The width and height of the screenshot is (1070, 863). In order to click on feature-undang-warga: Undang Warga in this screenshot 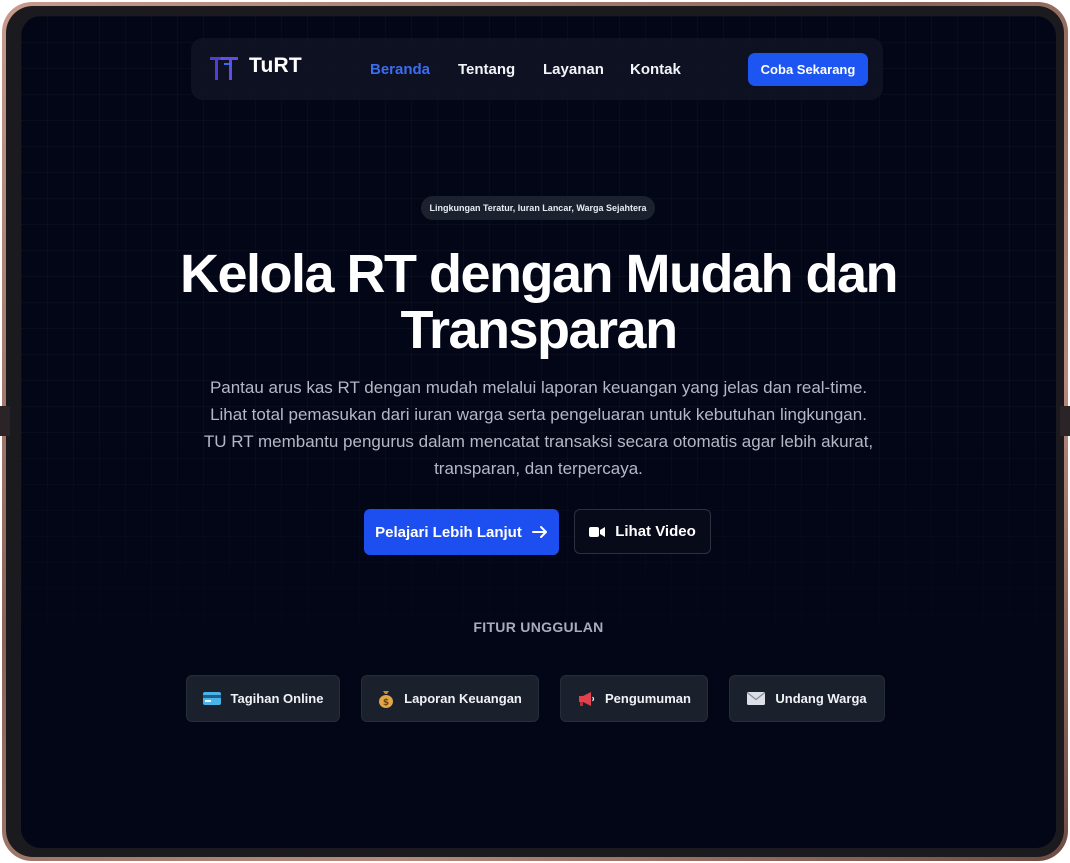, I will do `click(807, 698)`.